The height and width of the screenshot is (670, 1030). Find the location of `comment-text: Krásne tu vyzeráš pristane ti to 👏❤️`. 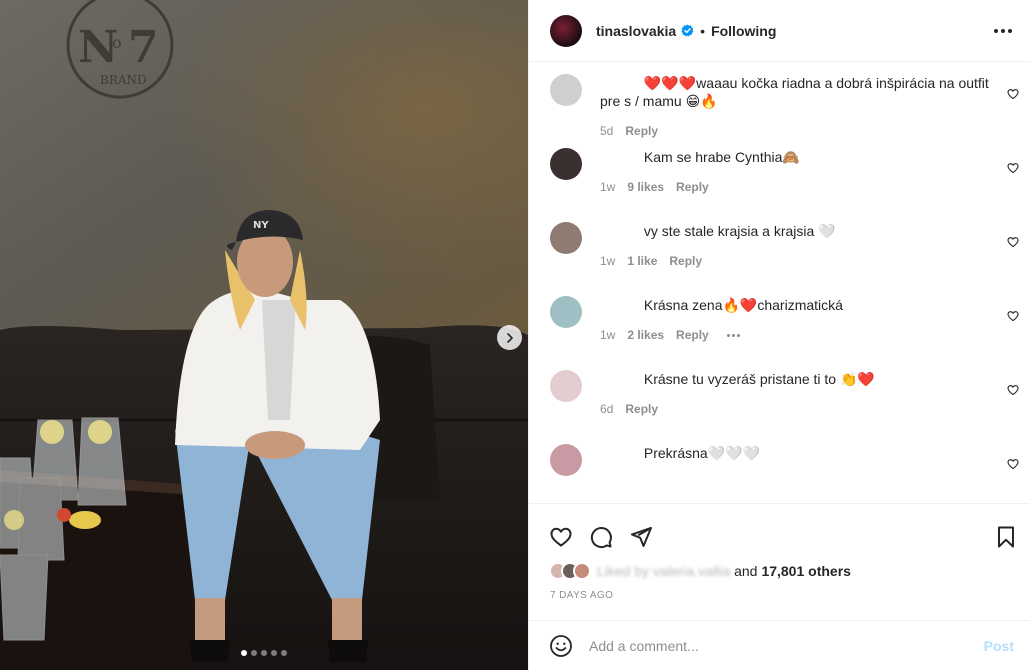

comment-text: Krásne tu vyzeráš pristane ti to 👏❤️ is located at coordinates (795, 379).